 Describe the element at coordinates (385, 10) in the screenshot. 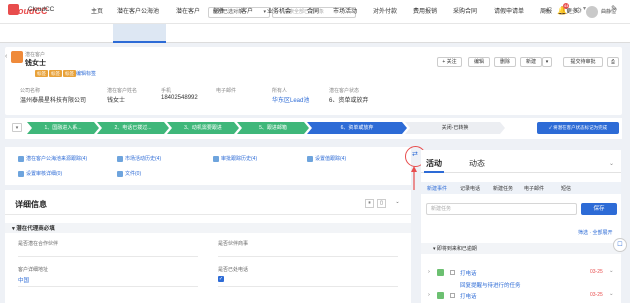

I see `nav-item-payments: 对外付款` at that location.